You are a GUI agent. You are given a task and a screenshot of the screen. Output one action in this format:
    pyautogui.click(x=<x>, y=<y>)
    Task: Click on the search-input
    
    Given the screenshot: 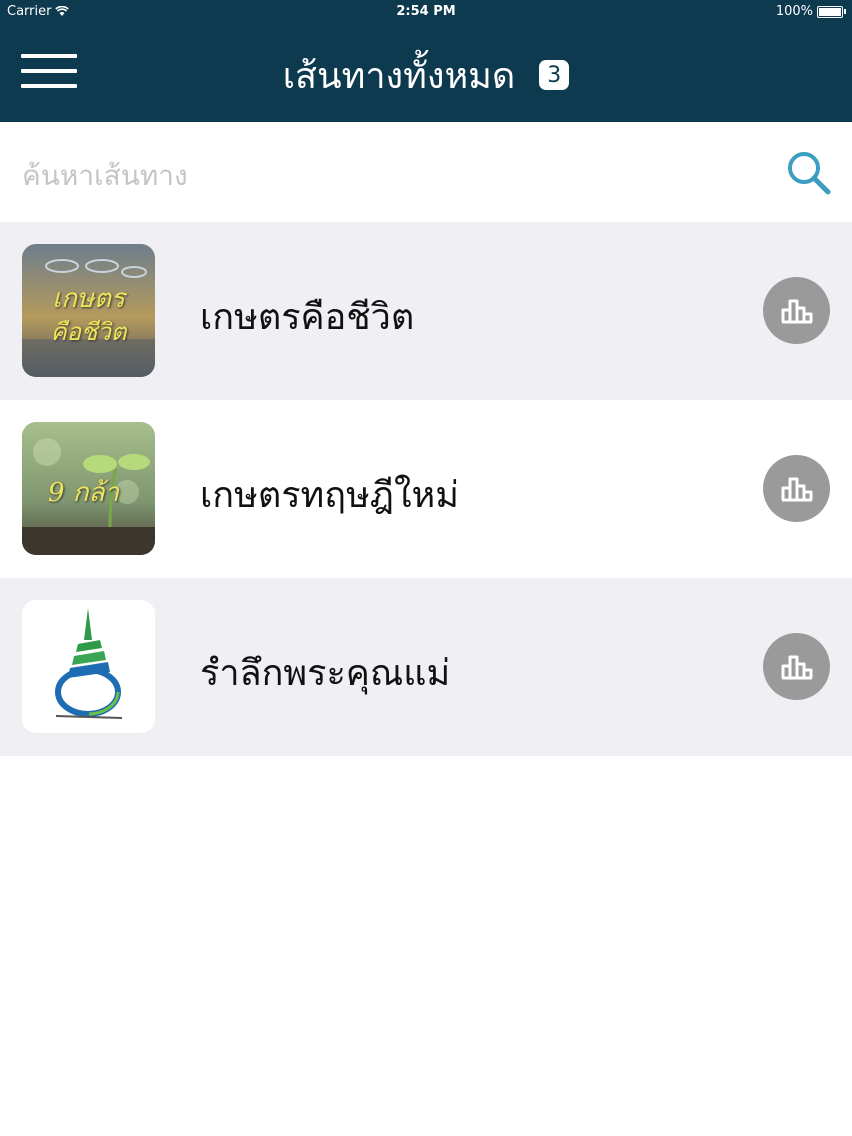 What is the action you would take?
    pyautogui.click(x=392, y=175)
    